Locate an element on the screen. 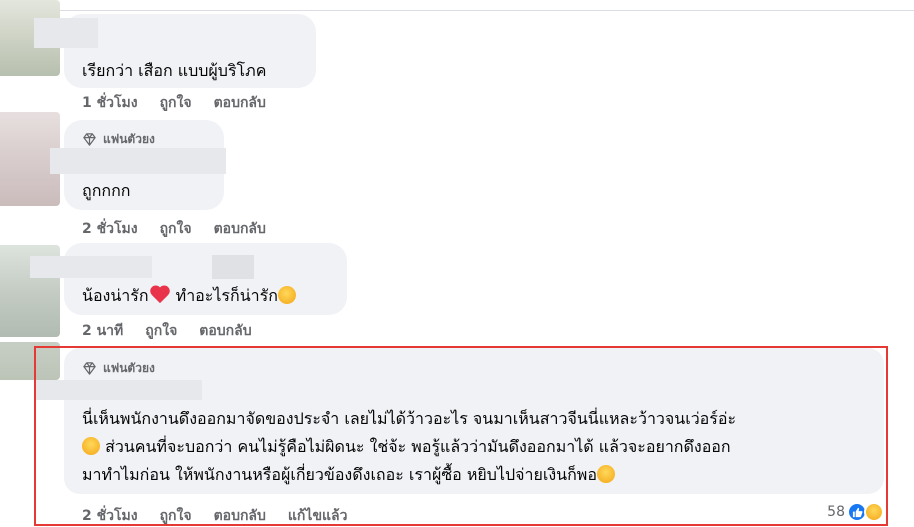 The height and width of the screenshot is (527, 914). badge-label: แฟนตัวยง is located at coordinates (129, 139).